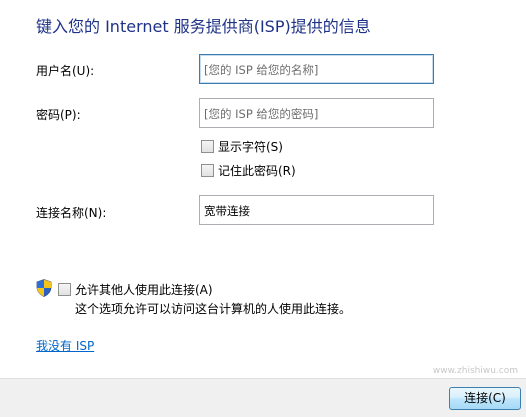  I want to click on no-isp-link: 我没有 ISP, so click(65, 345).